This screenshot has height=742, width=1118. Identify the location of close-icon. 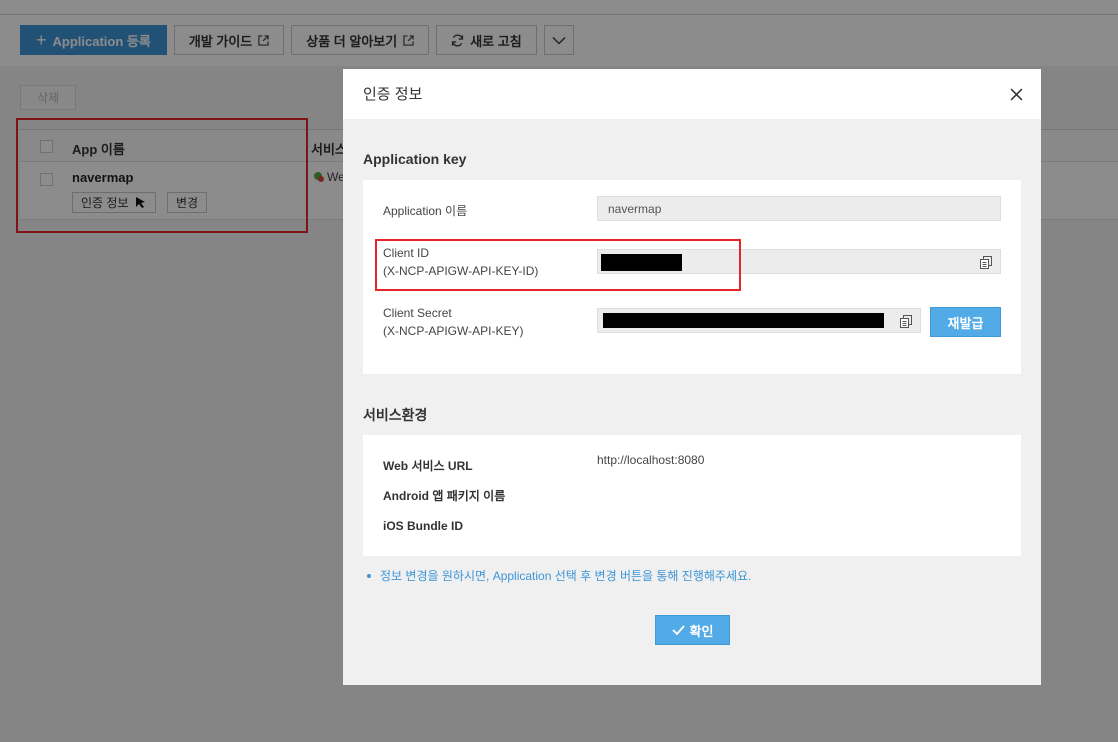
(1016, 94).